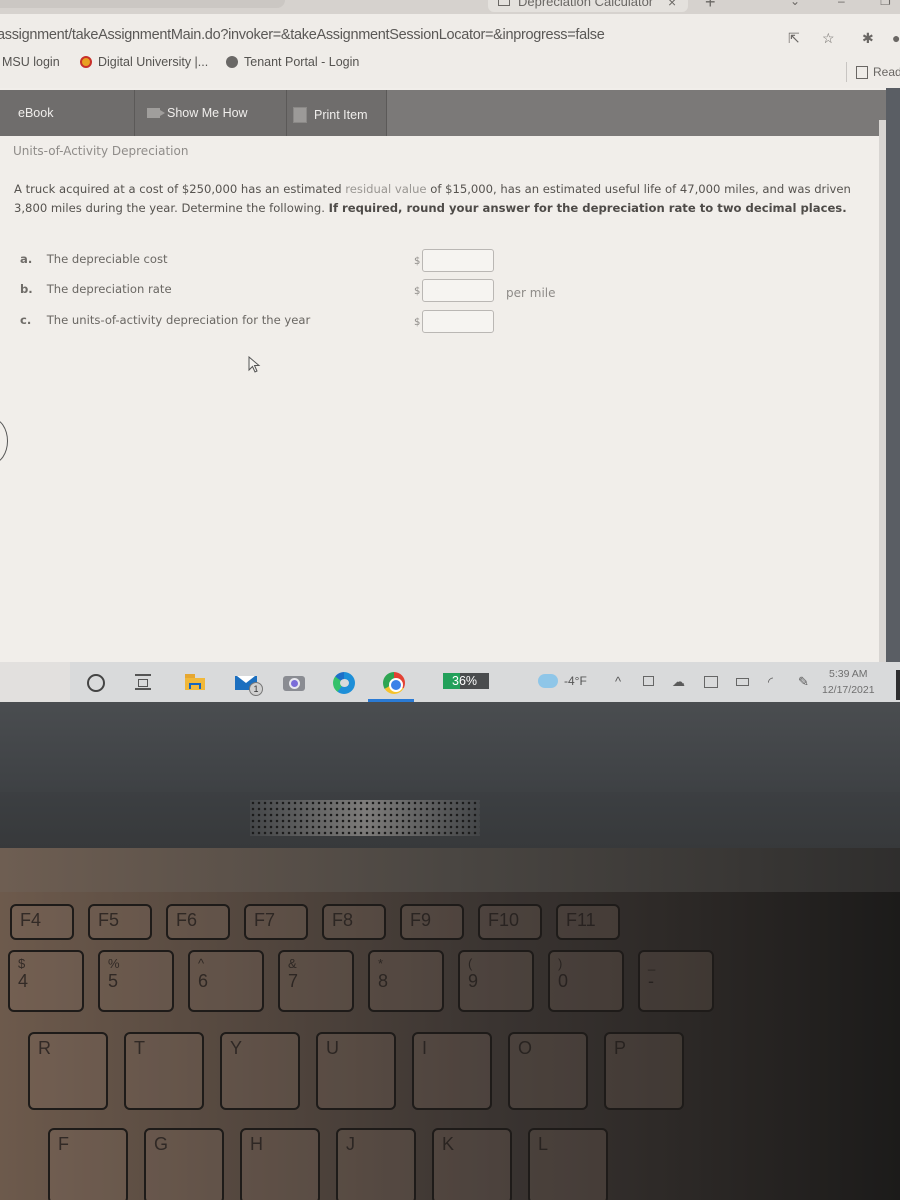 The height and width of the screenshot is (1200, 900). What do you see at coordinates (898, 685) in the screenshot?
I see `show-desktop-button` at bounding box center [898, 685].